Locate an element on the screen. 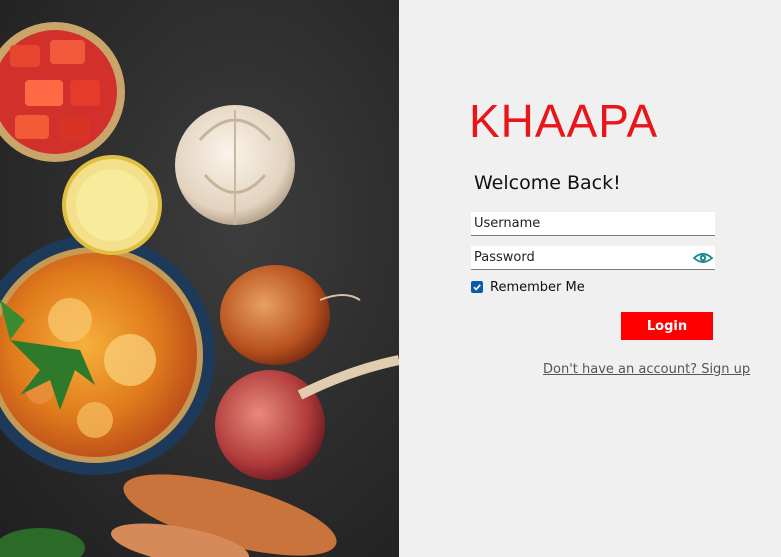 The image size is (781, 557). checkmark-icon is located at coordinates (477, 287).